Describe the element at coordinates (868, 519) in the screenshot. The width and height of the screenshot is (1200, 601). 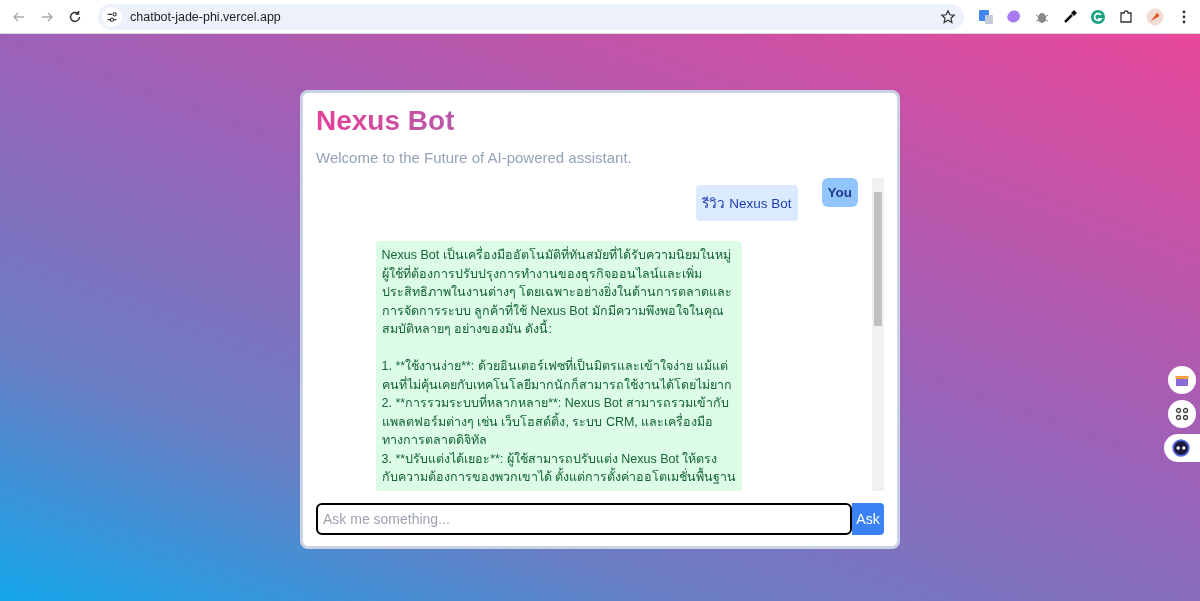
I see `ask-button: Ask` at that location.